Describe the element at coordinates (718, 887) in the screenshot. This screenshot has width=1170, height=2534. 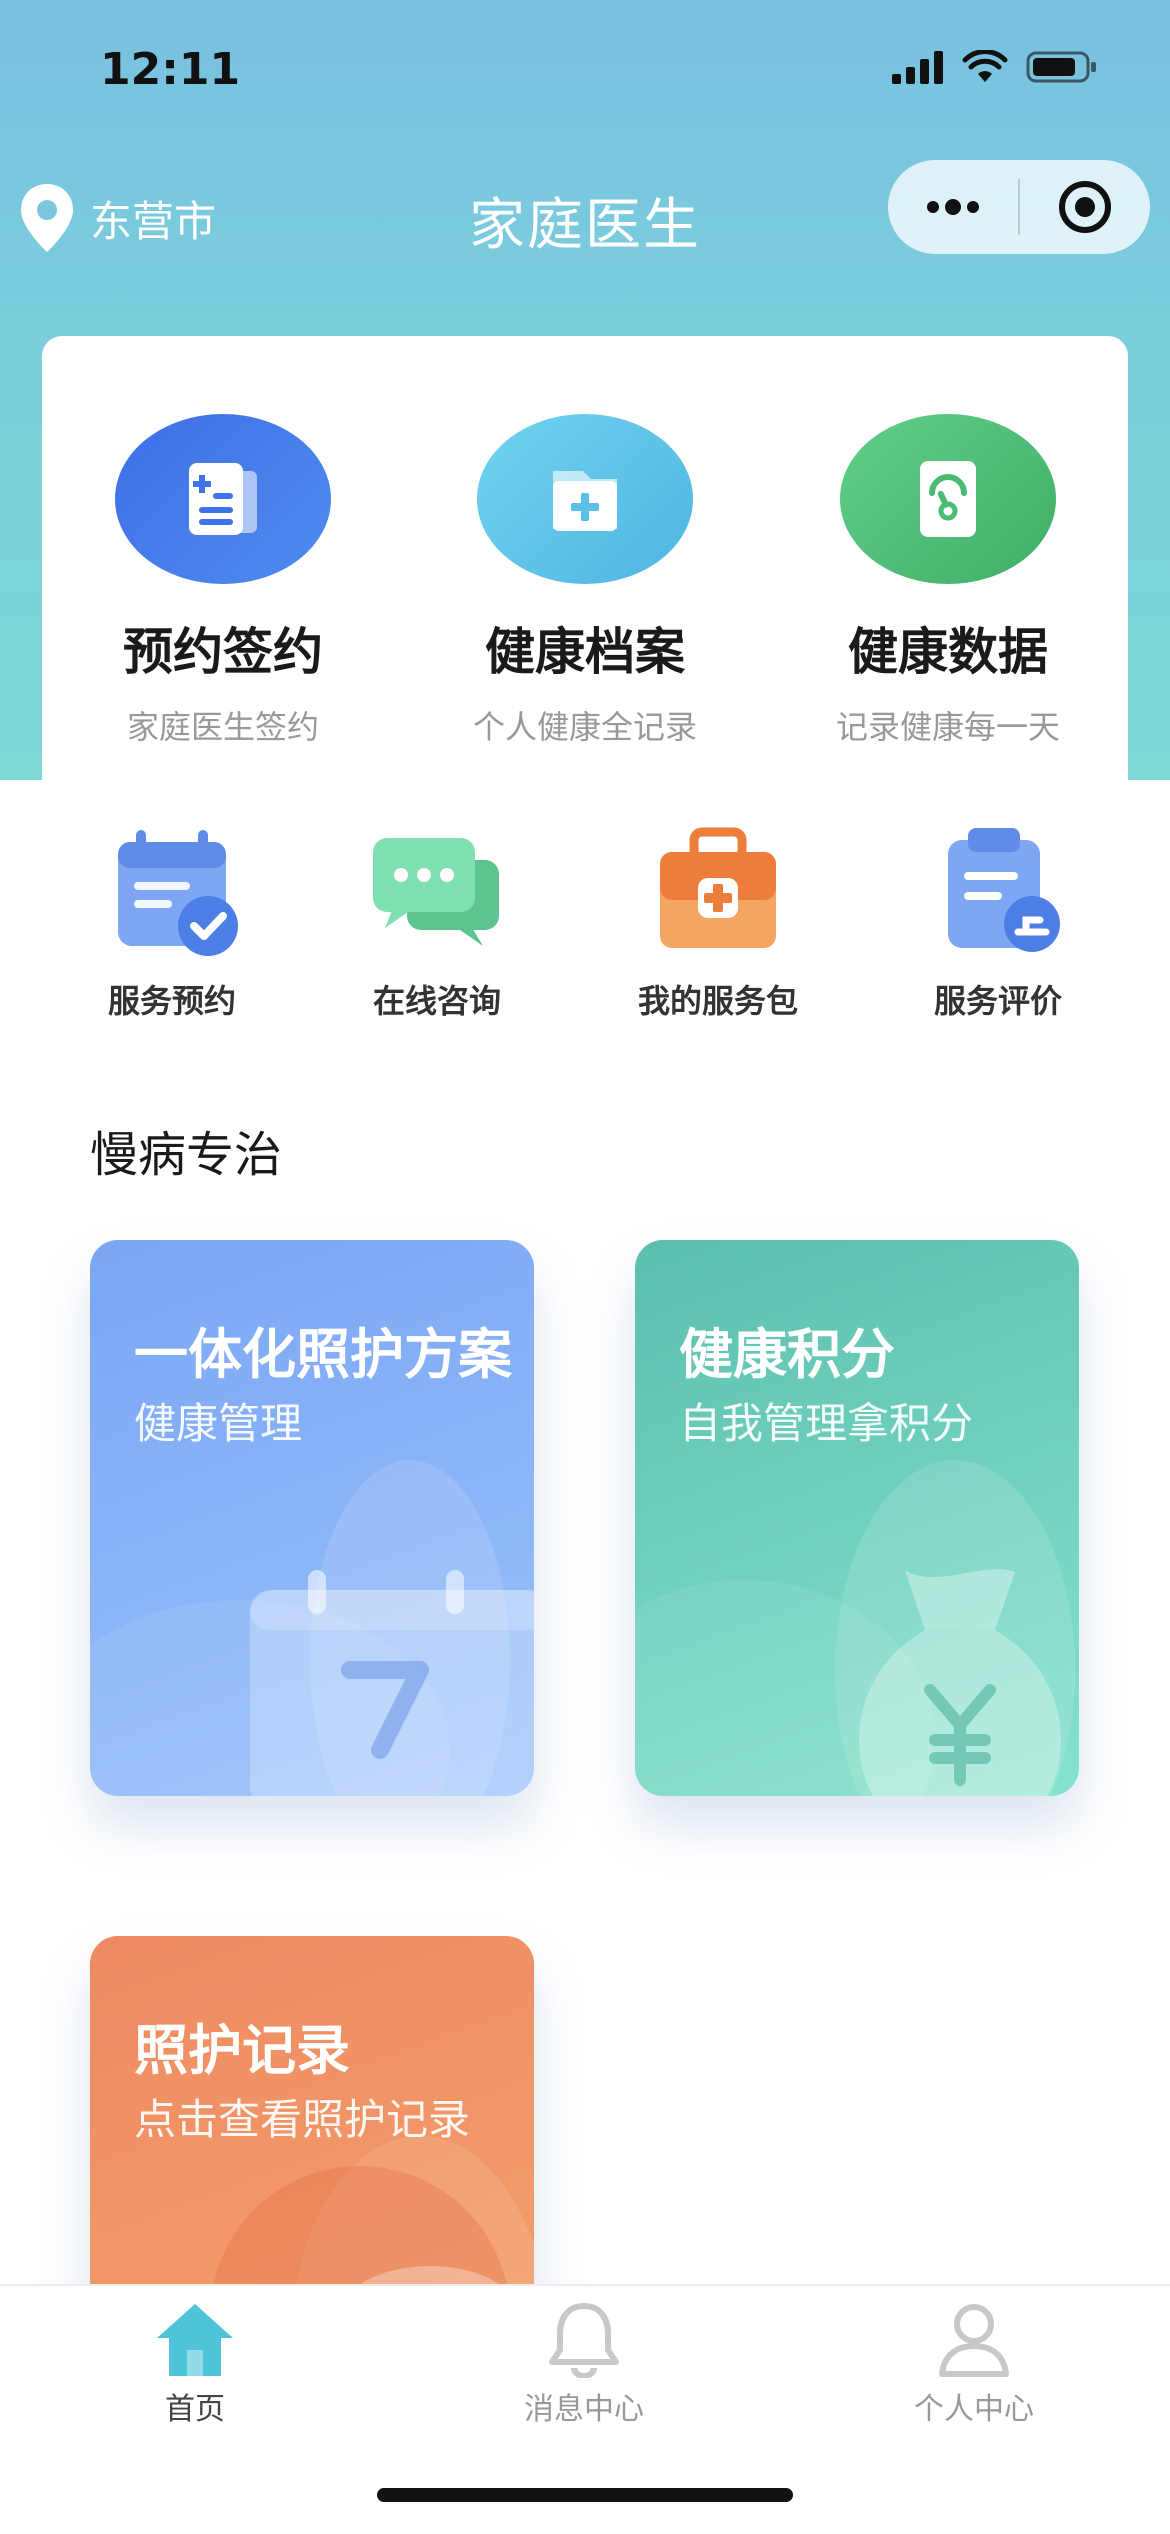
I see `medical-kit-icon` at that location.